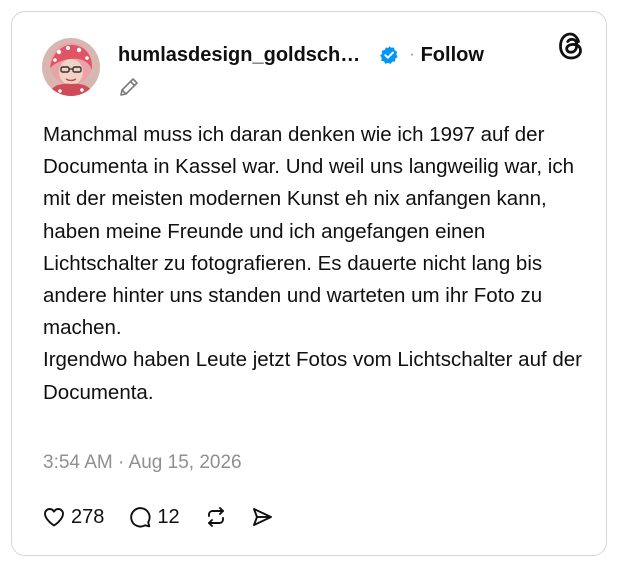  I want to click on verified-badge-icon, so click(389, 55).